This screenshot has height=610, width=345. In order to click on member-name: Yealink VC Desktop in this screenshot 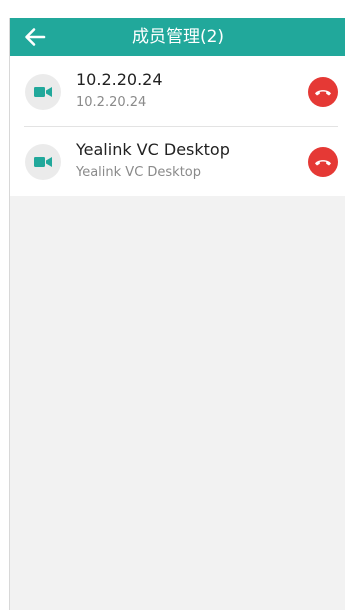, I will do `click(153, 149)`.